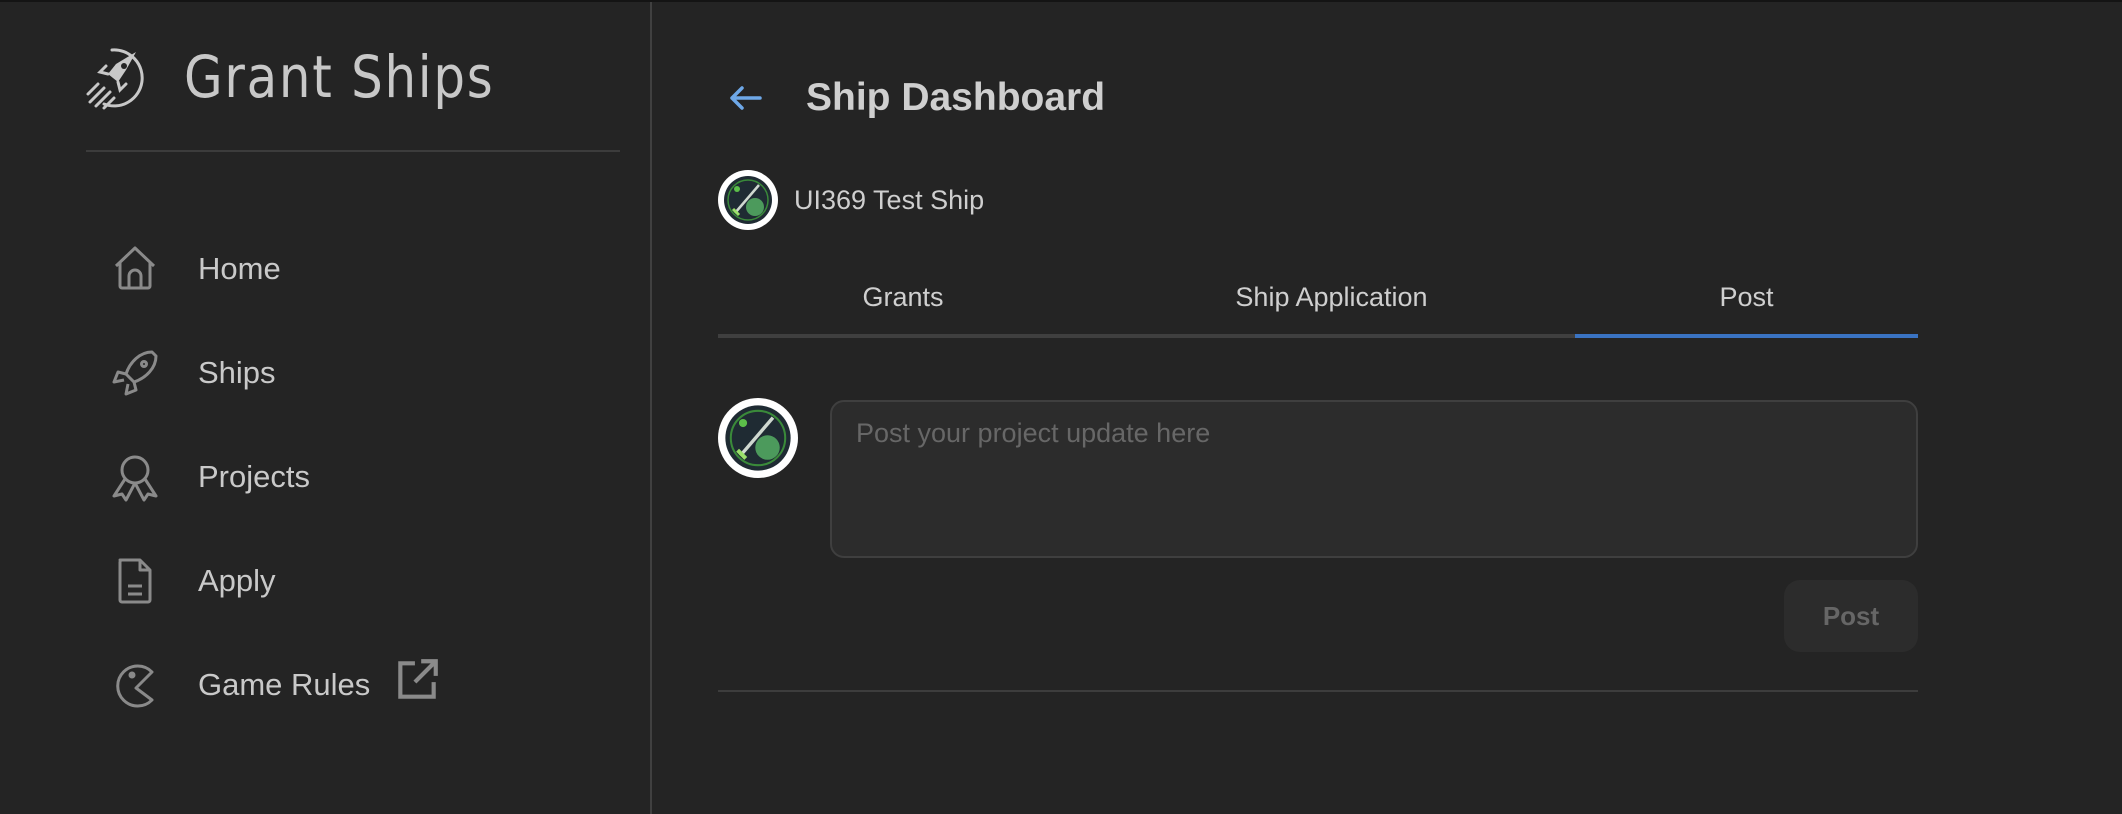 The height and width of the screenshot is (814, 2122). I want to click on rocket-logo-icon, so click(115, 79).